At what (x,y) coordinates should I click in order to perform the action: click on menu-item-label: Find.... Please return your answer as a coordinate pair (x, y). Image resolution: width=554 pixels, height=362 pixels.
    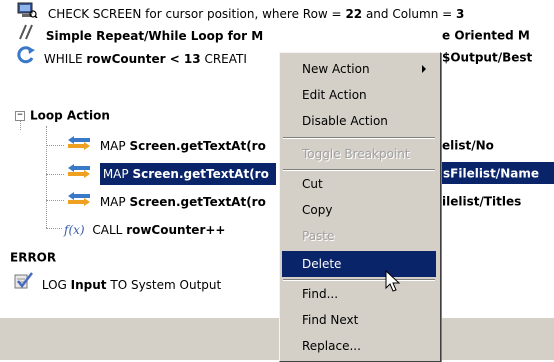
    Looking at the image, I should click on (320, 294).